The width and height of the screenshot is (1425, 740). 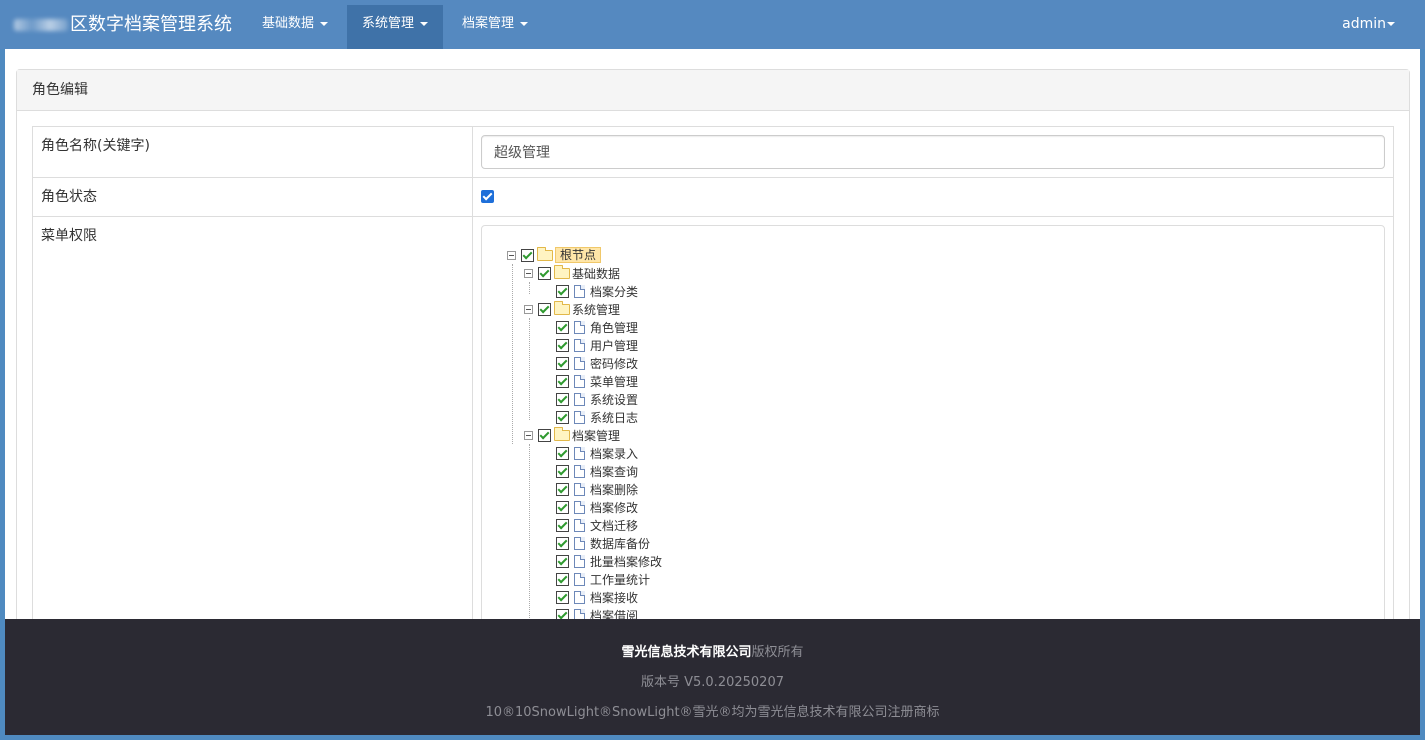 I want to click on top-navbar: 区数字档案管理系统 基础数据 系统管理 档案管理 admin, so click(x=712, y=24).